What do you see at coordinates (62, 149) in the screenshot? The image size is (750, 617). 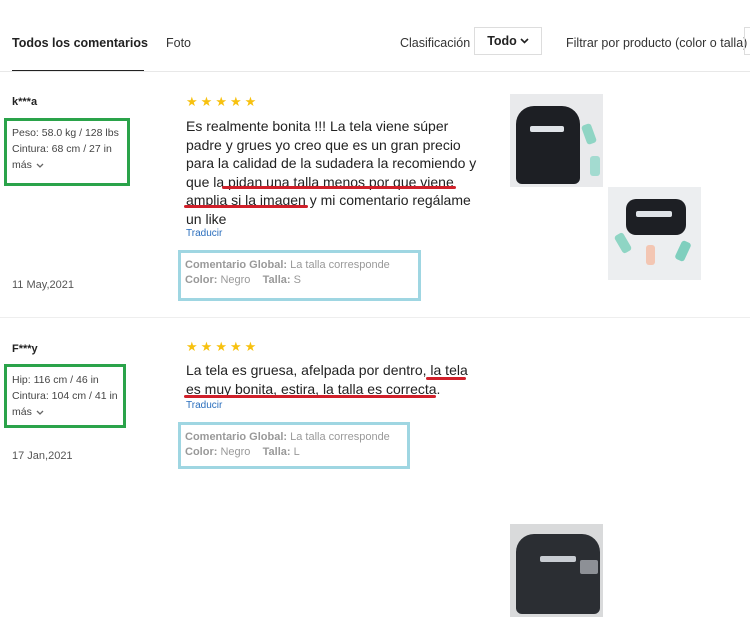 I see `size-info-waist: Cintura: 68 cm / 27 in` at bounding box center [62, 149].